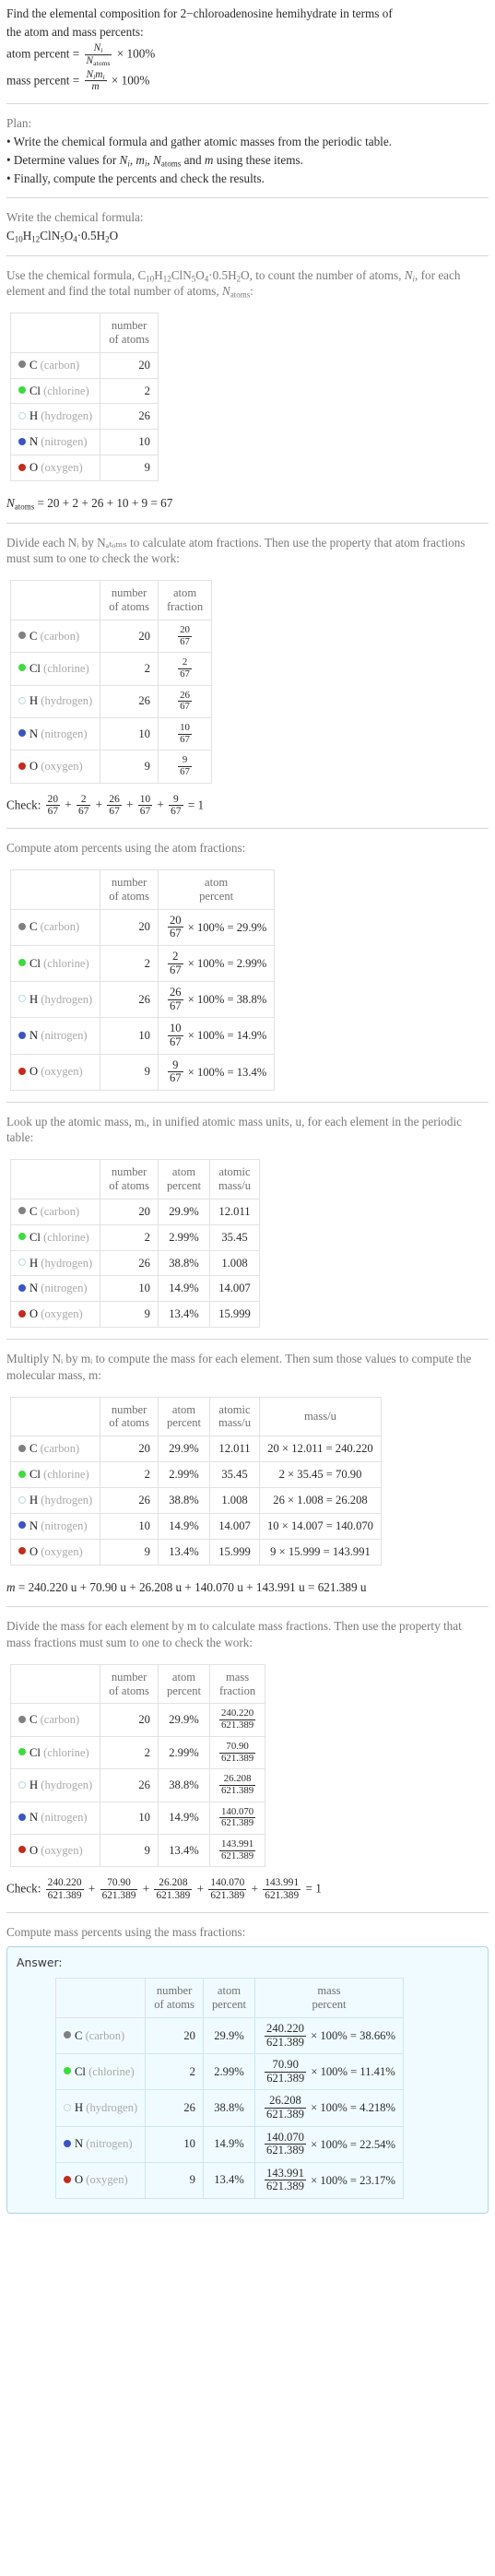 The width and height of the screenshot is (495, 2576). What do you see at coordinates (135, 80) in the screenshot?
I see `hundred-percent-2: 100%` at bounding box center [135, 80].